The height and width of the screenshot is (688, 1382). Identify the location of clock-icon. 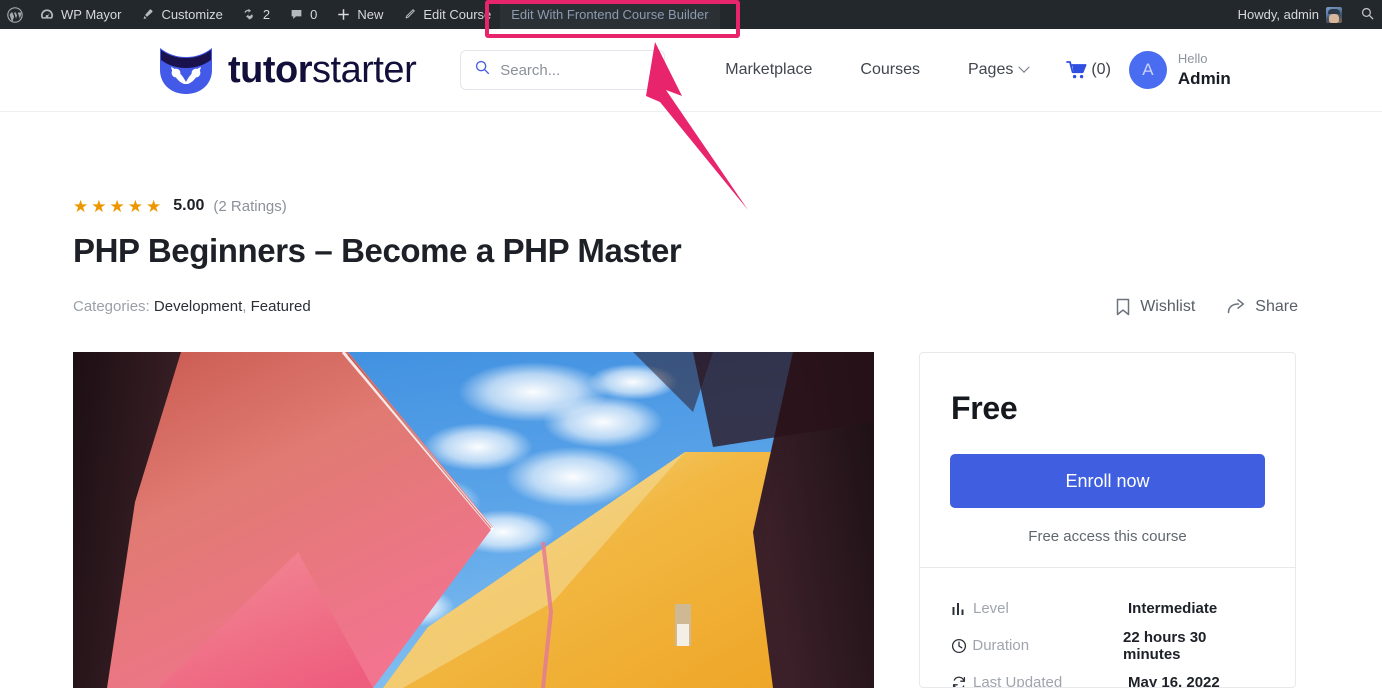
(961, 646).